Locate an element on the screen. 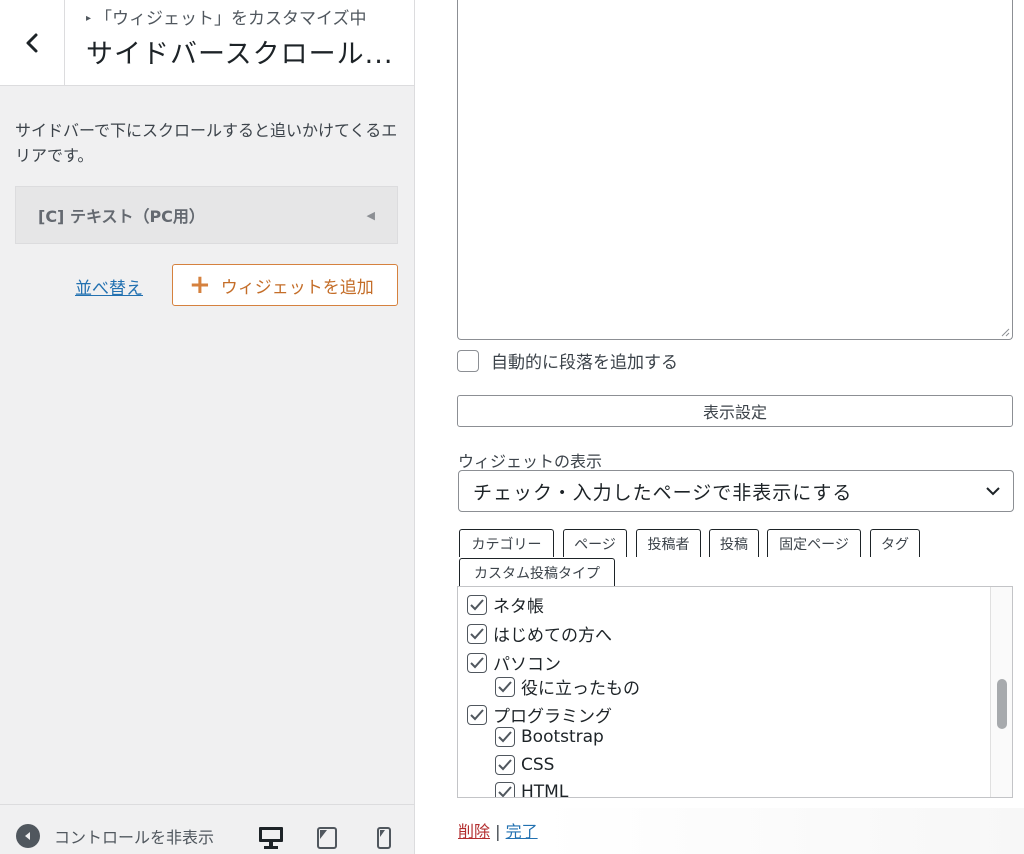  checklist-item-label: Bootstrap is located at coordinates (562, 737).